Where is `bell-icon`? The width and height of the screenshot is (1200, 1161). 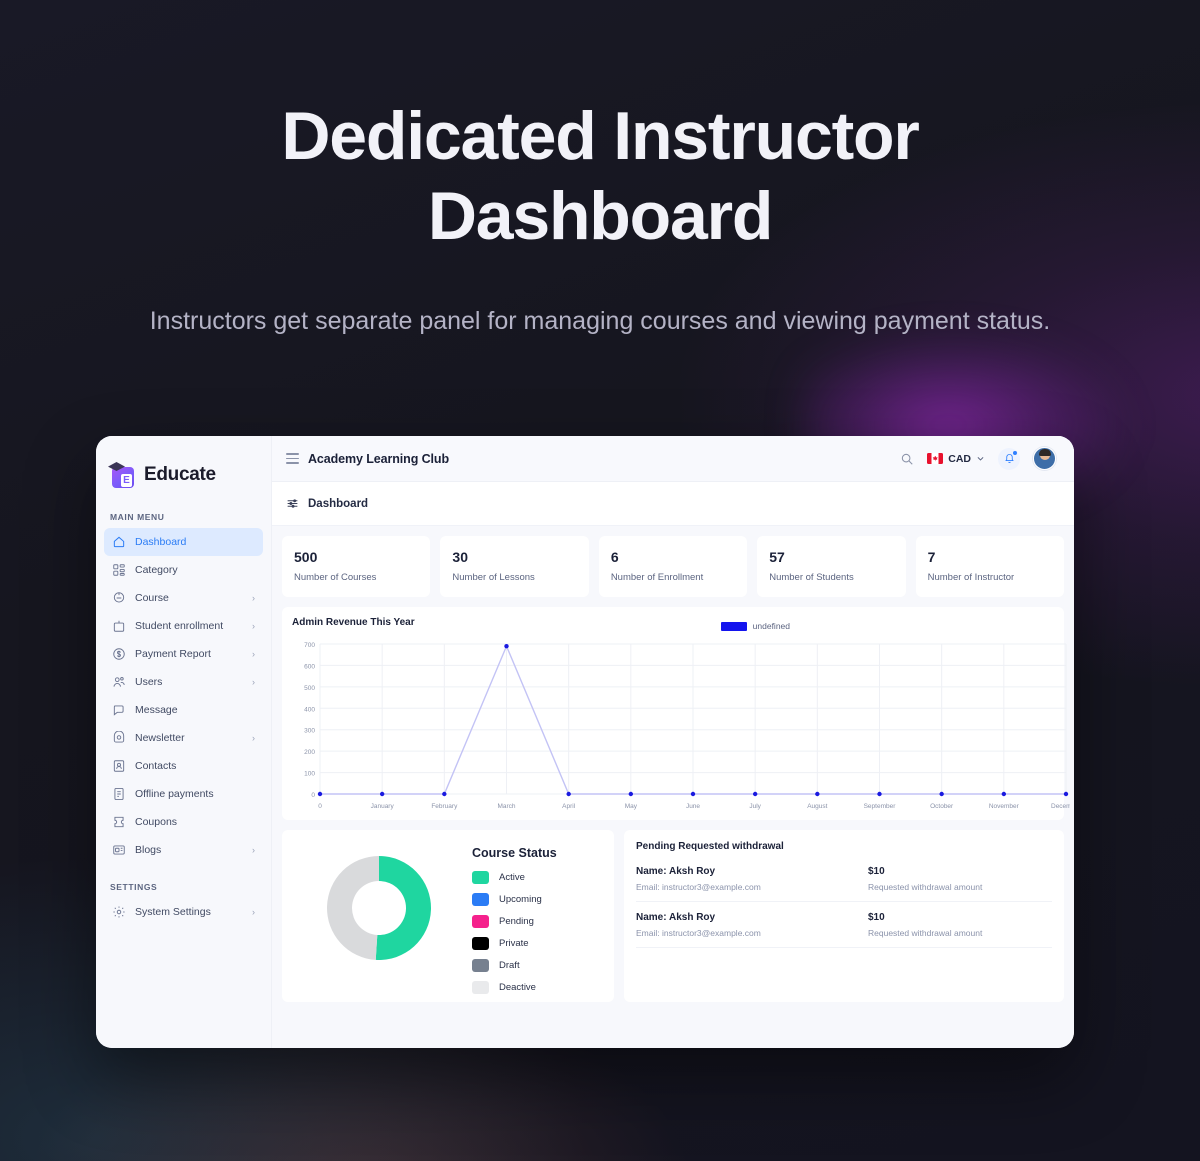 bell-icon is located at coordinates (1009, 458).